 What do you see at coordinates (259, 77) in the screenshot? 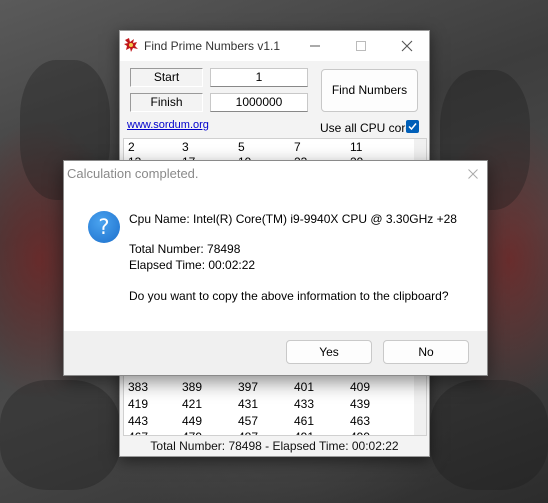
I see `start-input: 1` at bounding box center [259, 77].